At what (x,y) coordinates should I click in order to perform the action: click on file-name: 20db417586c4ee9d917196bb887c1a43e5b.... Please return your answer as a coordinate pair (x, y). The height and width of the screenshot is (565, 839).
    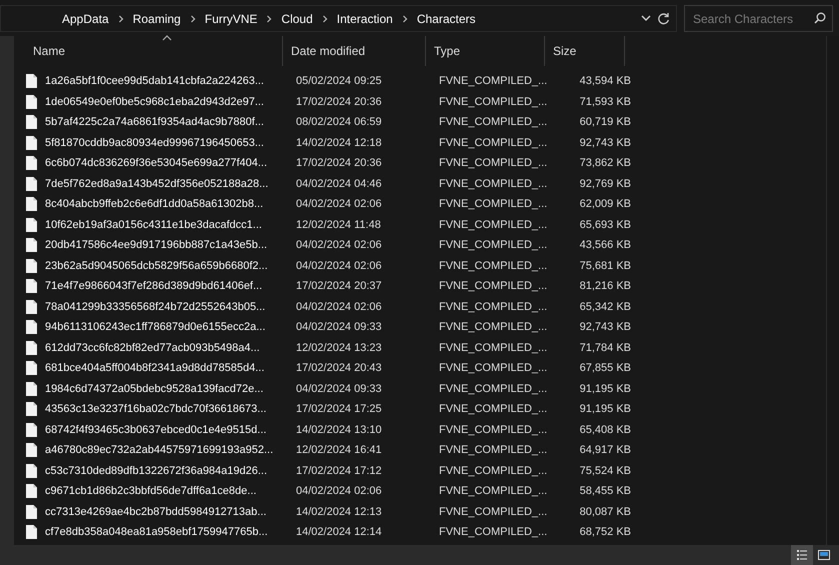
    Looking at the image, I should click on (156, 245).